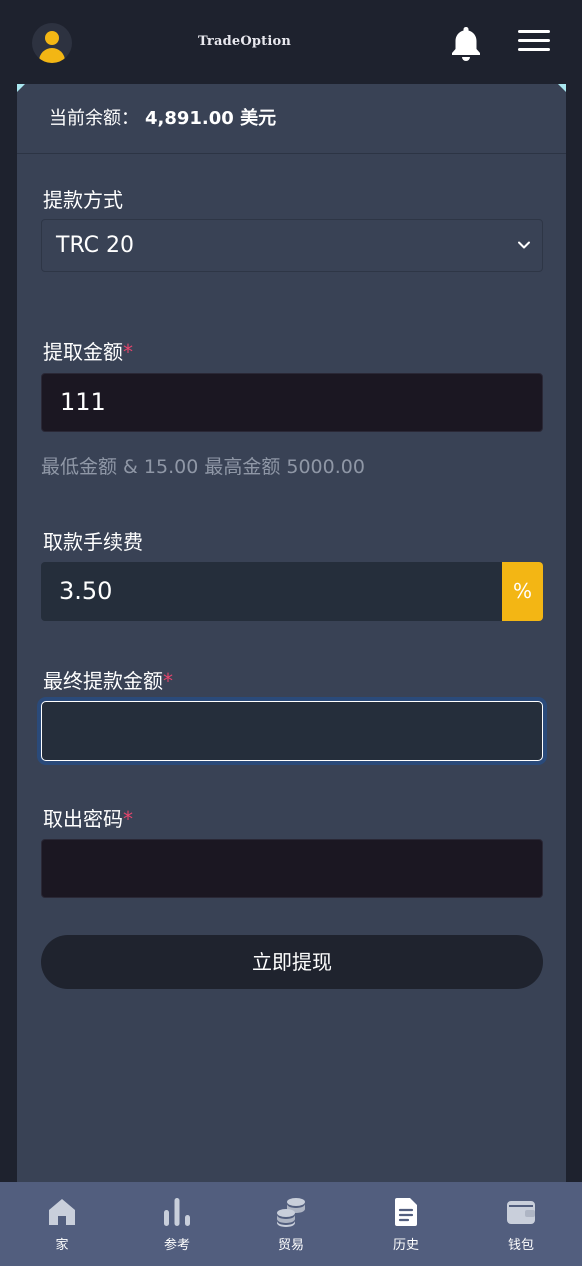  I want to click on balance-label: 当前余额：, so click(94, 118).